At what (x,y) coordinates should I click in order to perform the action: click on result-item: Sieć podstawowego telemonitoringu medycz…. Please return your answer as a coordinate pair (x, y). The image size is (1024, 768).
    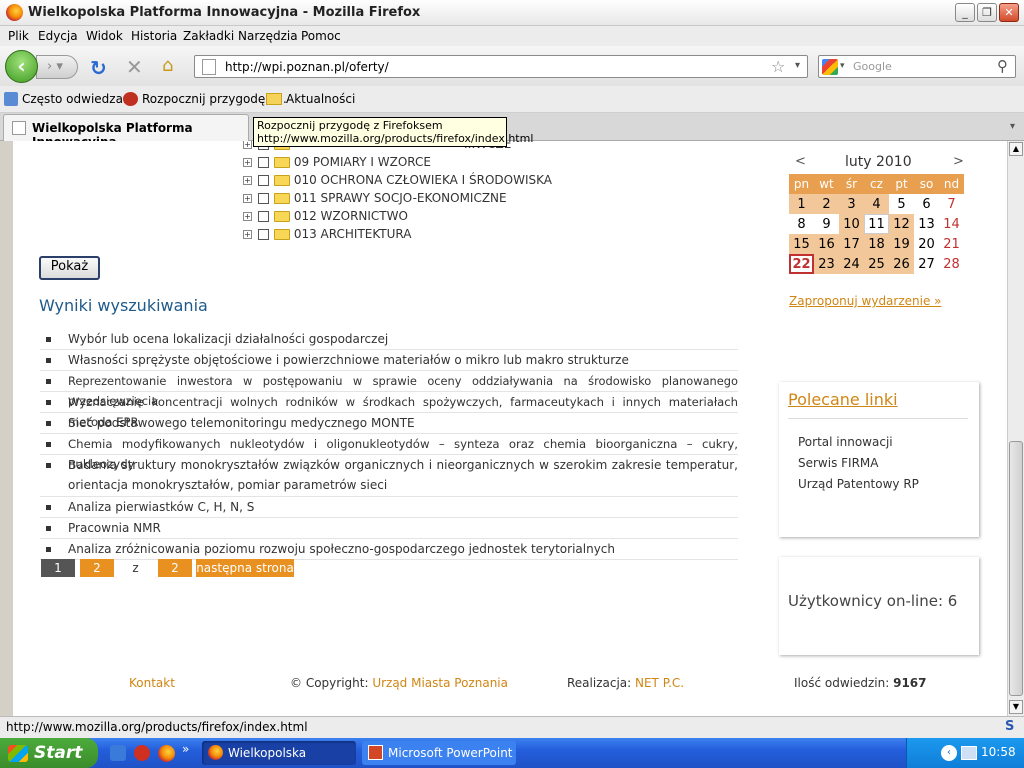
    Looking at the image, I should click on (389, 423).